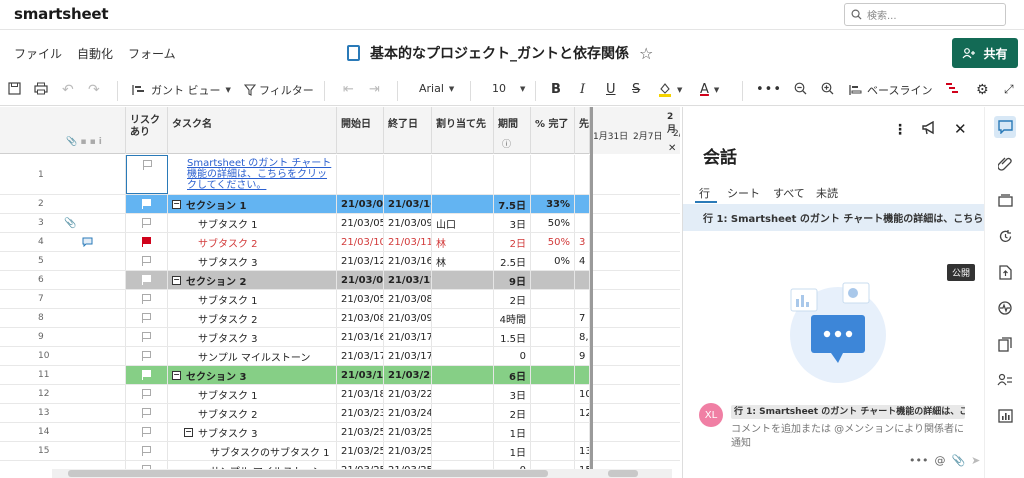 Image resolution: width=1024 pixels, height=478 pixels. I want to click on collapse-toggle-icon: −, so click(176, 375).